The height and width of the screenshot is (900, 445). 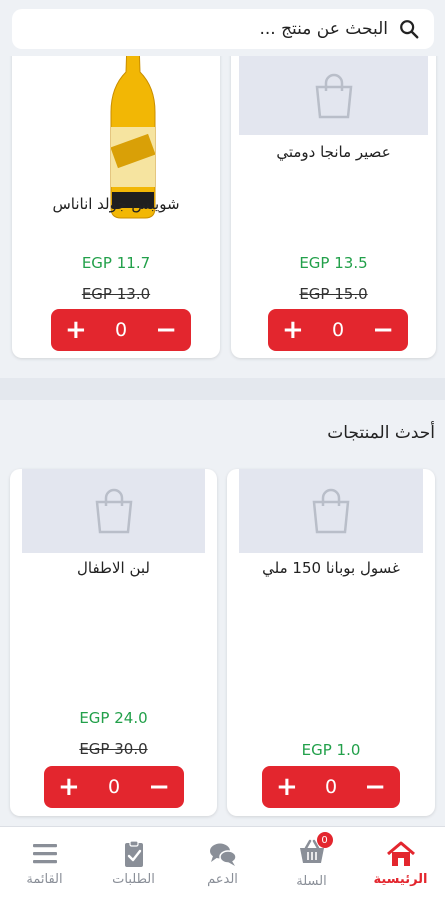 I want to click on section-divider, so click(x=222, y=389).